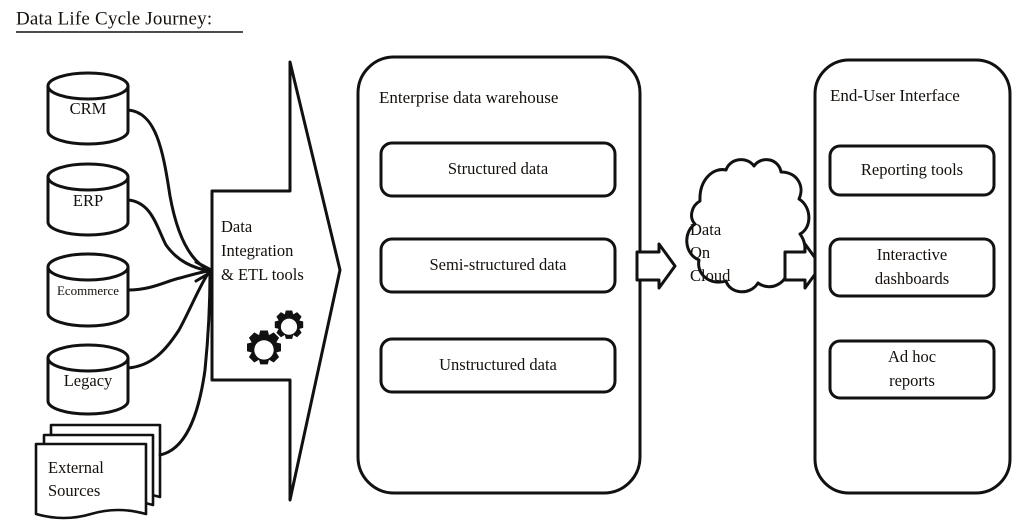 This screenshot has width=1024, height=526. I want to click on source-label-external-line2: Sources, so click(74, 490).